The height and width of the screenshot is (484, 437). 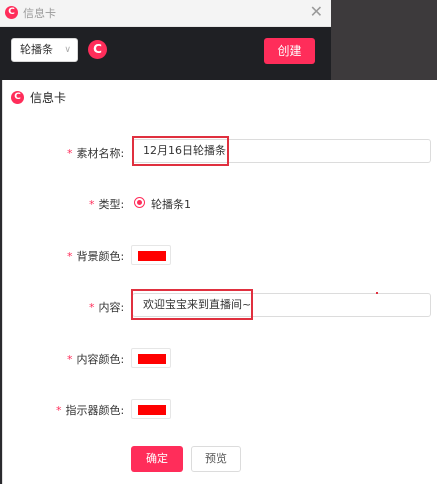 What do you see at coordinates (197, 304) in the screenshot?
I see `content-value: 欢迎宝宝来到直播间~` at bounding box center [197, 304].